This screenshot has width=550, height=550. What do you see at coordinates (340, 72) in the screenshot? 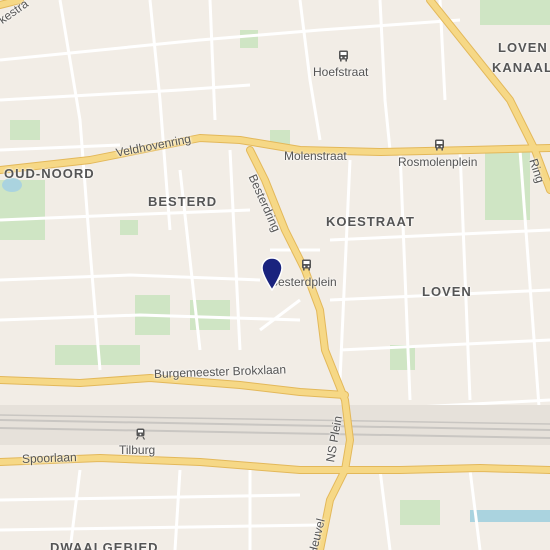
I see `stop-label-hoefstraat: Hoefstraat` at bounding box center [340, 72].